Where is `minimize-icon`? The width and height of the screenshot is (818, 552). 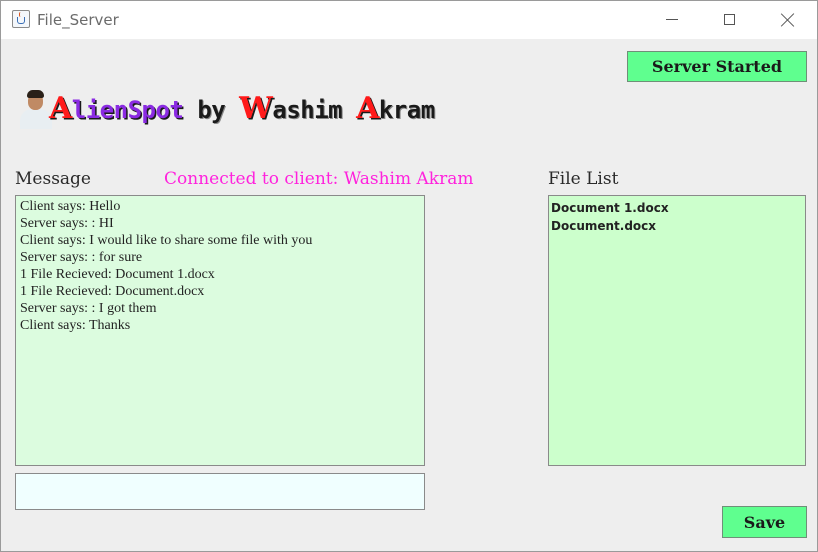
minimize-icon is located at coordinates (672, 19).